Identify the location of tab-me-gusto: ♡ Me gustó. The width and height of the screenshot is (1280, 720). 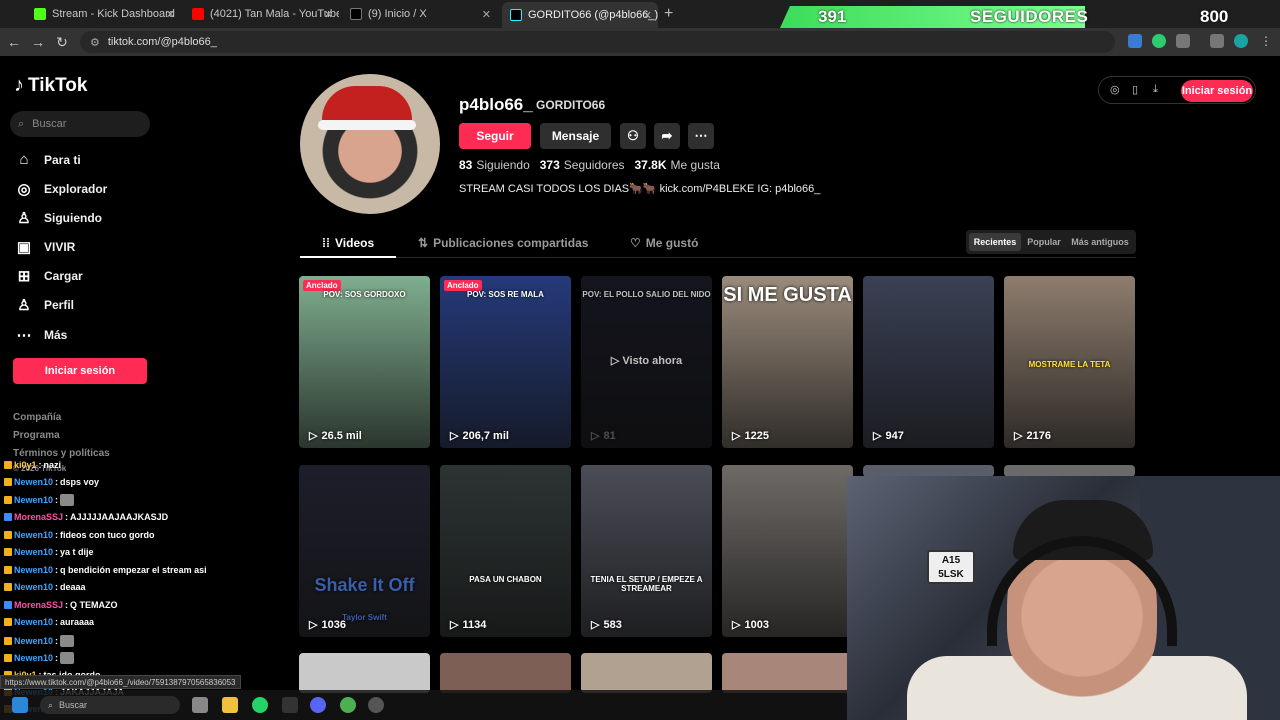
(664, 243).